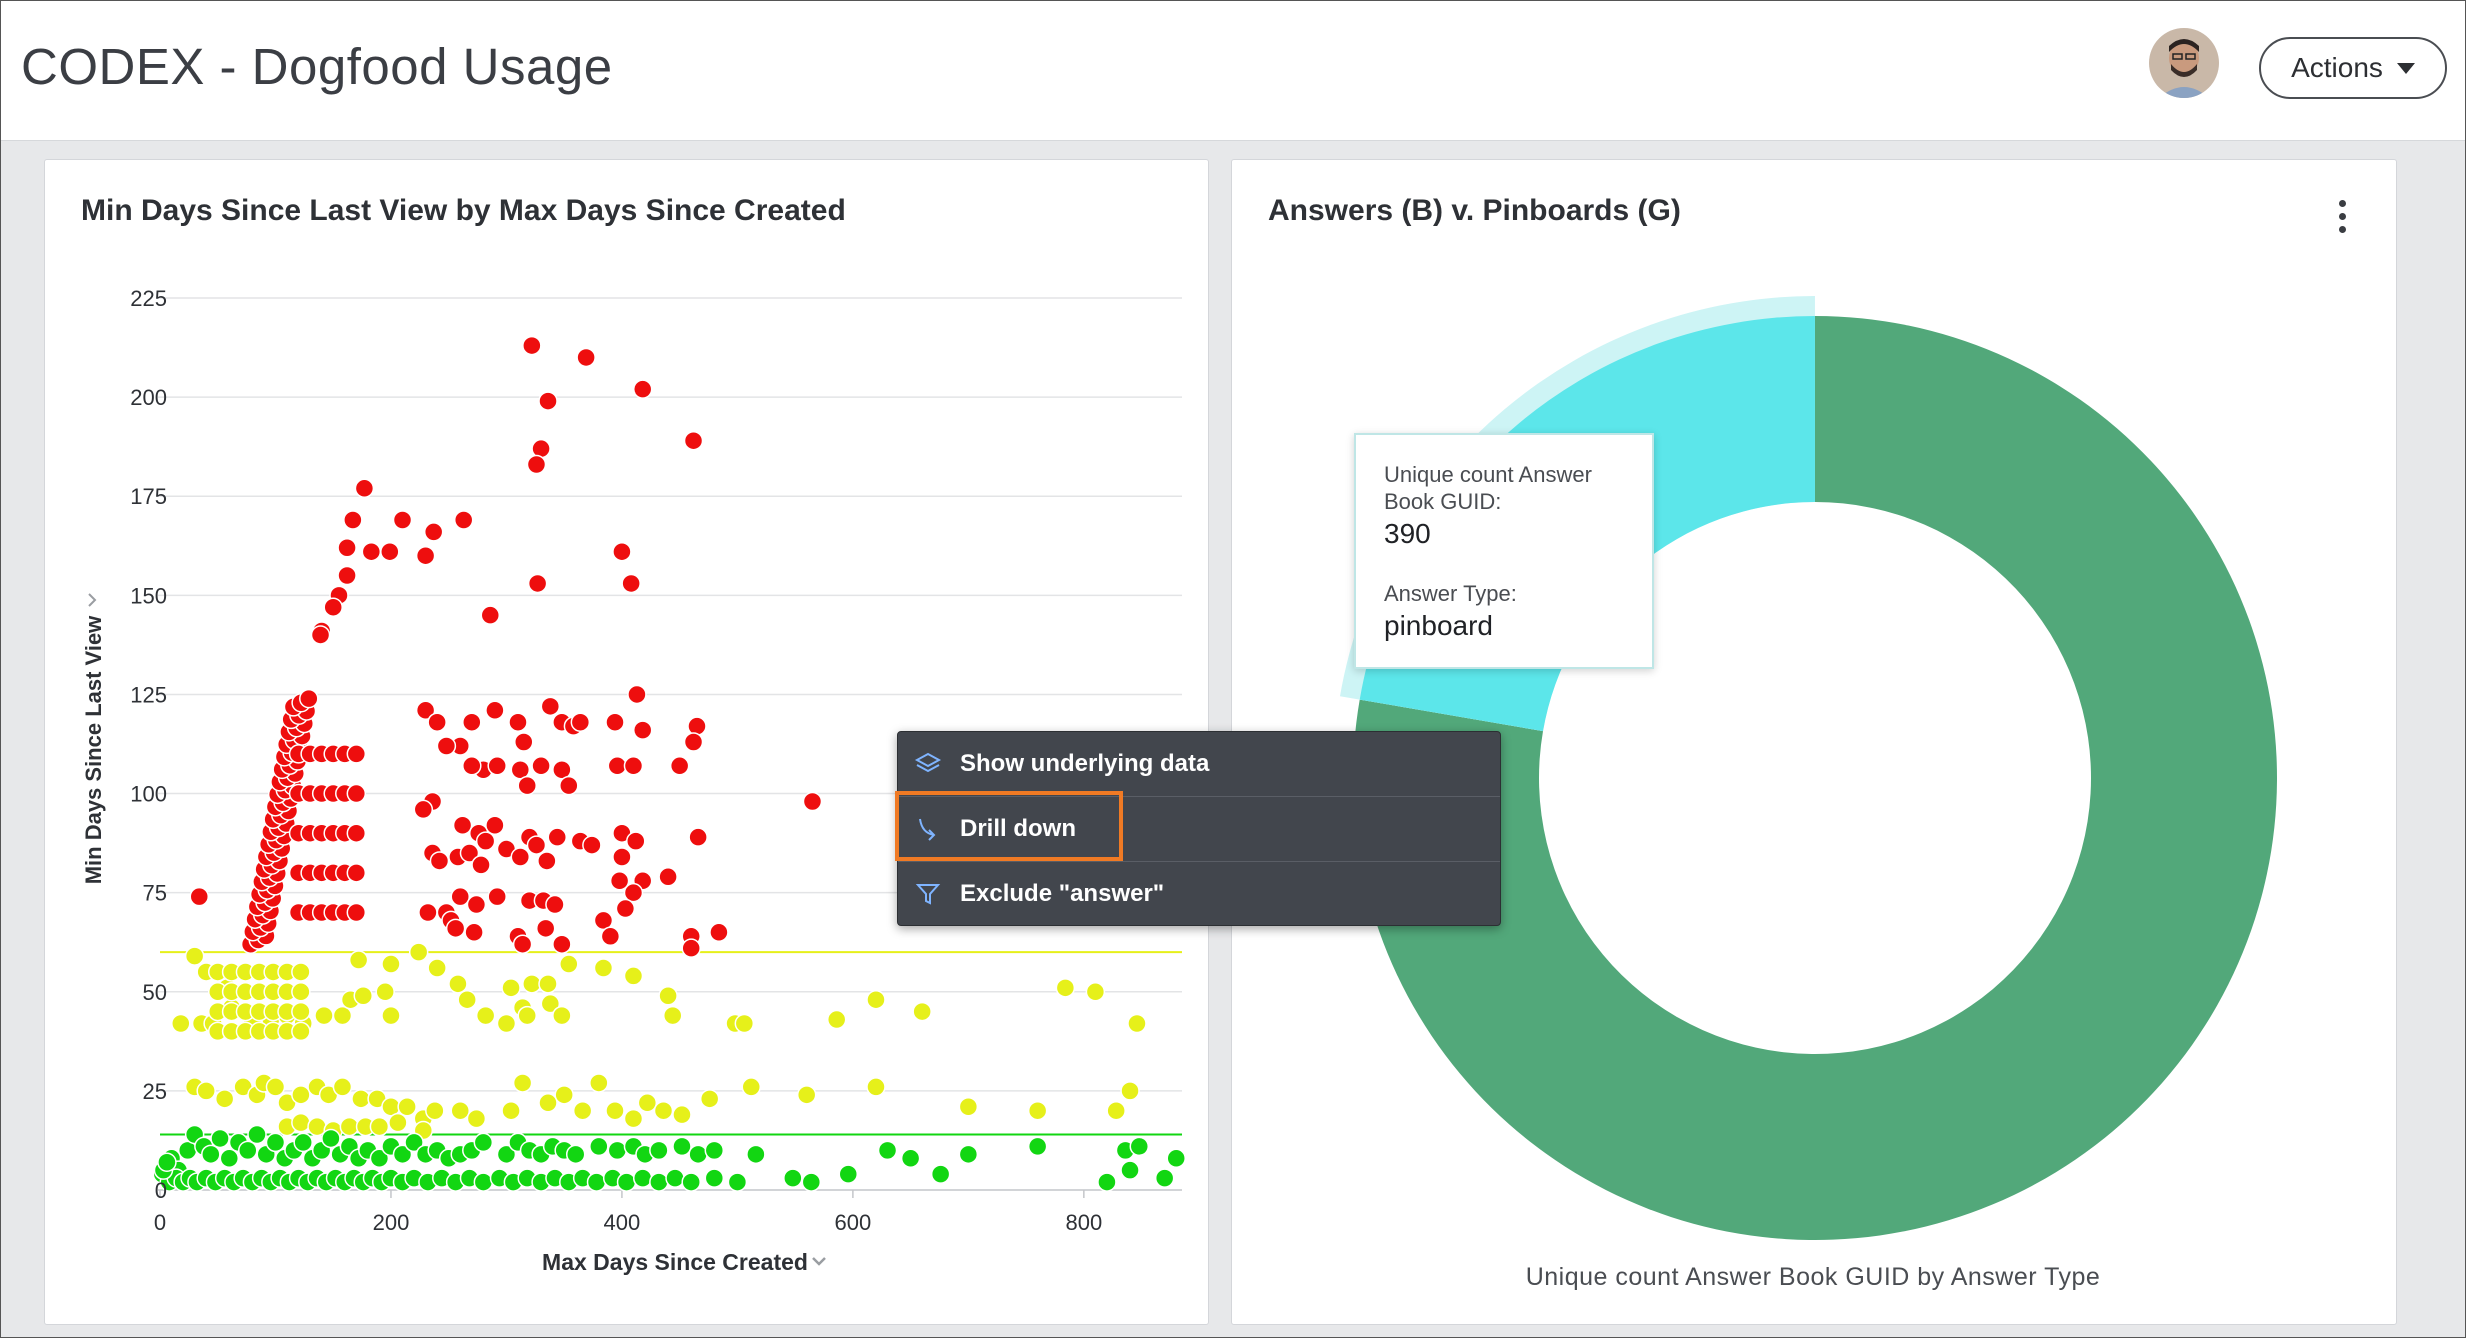  What do you see at coordinates (2353, 68) in the screenshot?
I see `actions-button: Actions` at bounding box center [2353, 68].